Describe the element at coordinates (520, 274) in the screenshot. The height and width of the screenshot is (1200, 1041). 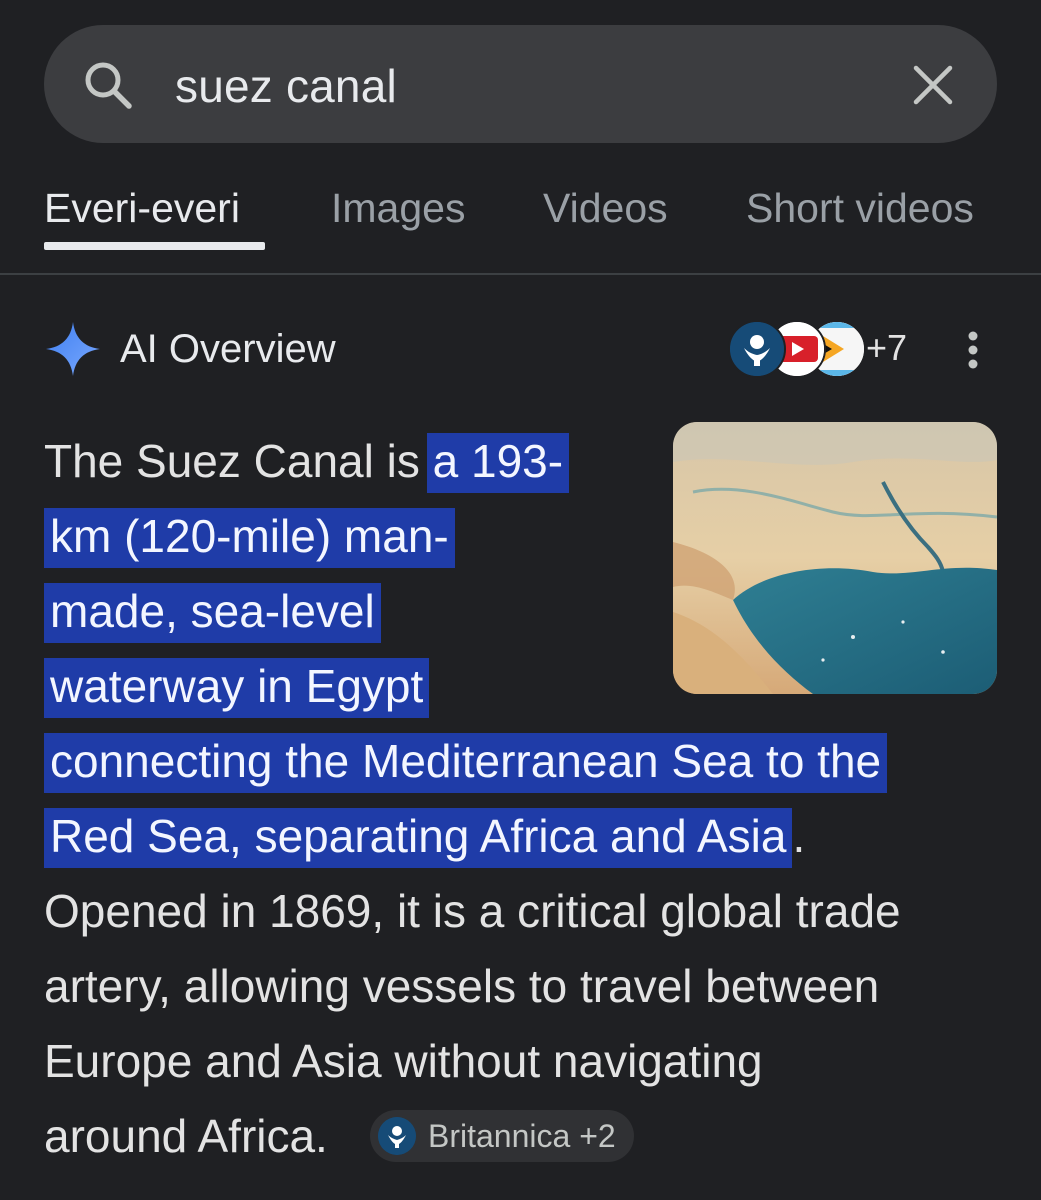
I see `divider` at that location.